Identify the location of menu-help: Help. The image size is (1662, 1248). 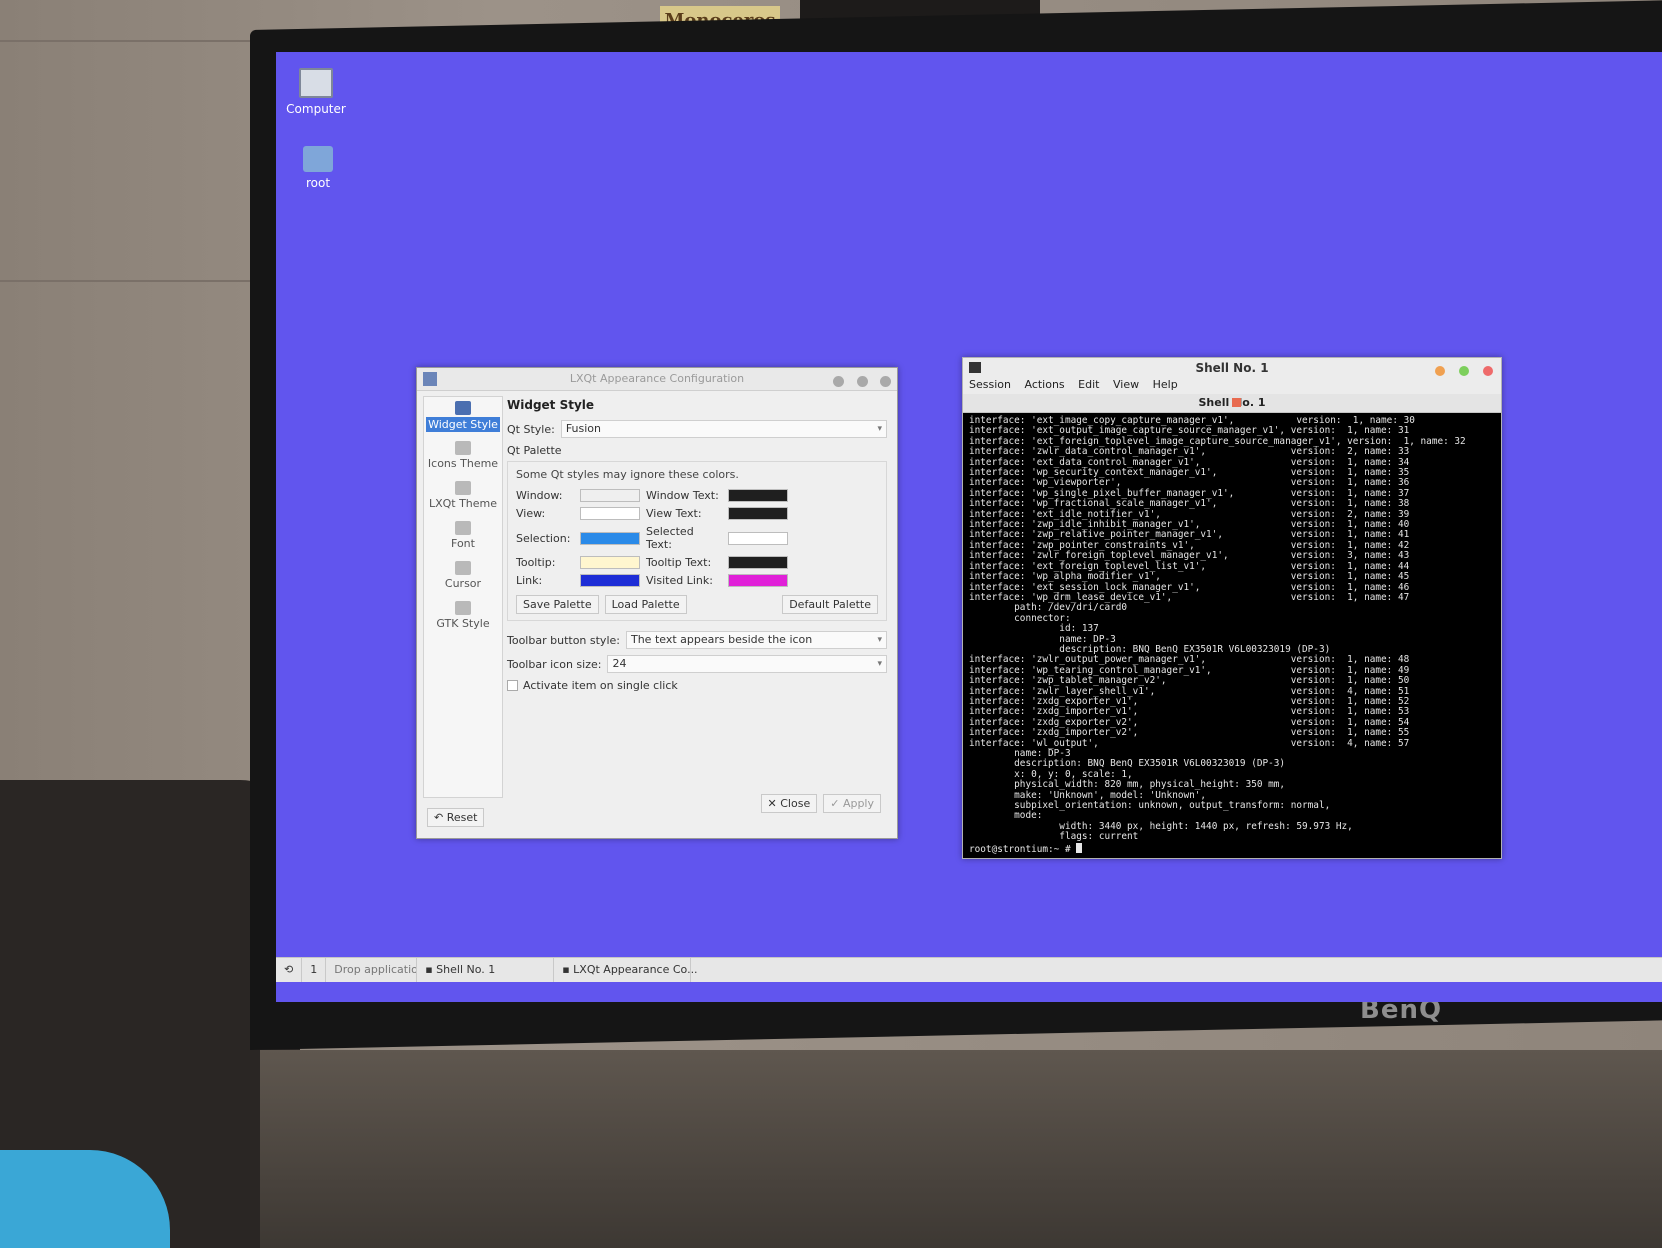
(1165, 384).